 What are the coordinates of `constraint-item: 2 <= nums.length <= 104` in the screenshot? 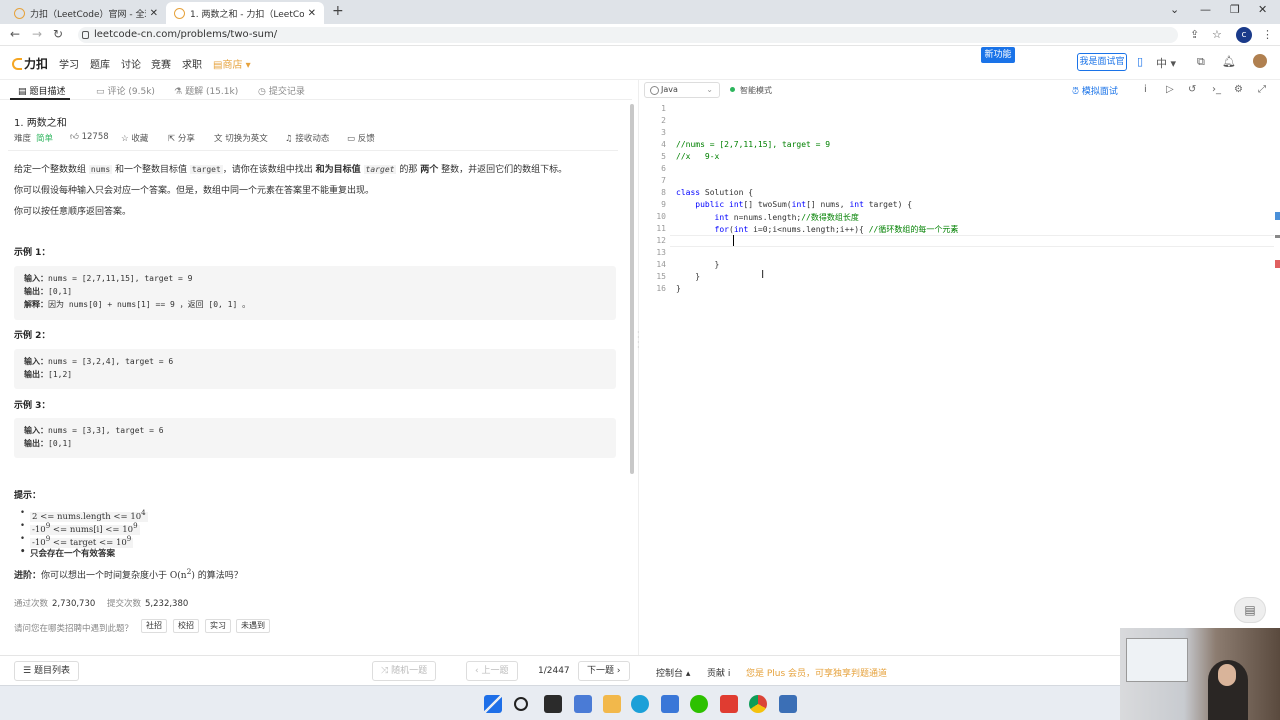 It's located at (84, 515).